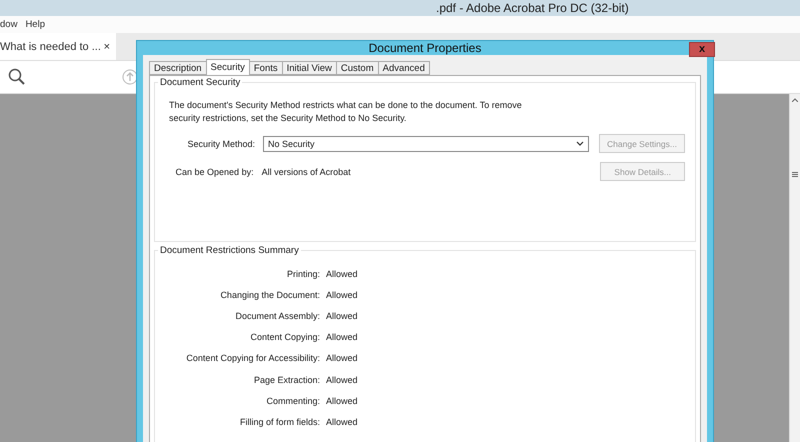 The height and width of the screenshot is (442, 800). What do you see at coordinates (309, 68) in the screenshot?
I see `tab: Initial View` at bounding box center [309, 68].